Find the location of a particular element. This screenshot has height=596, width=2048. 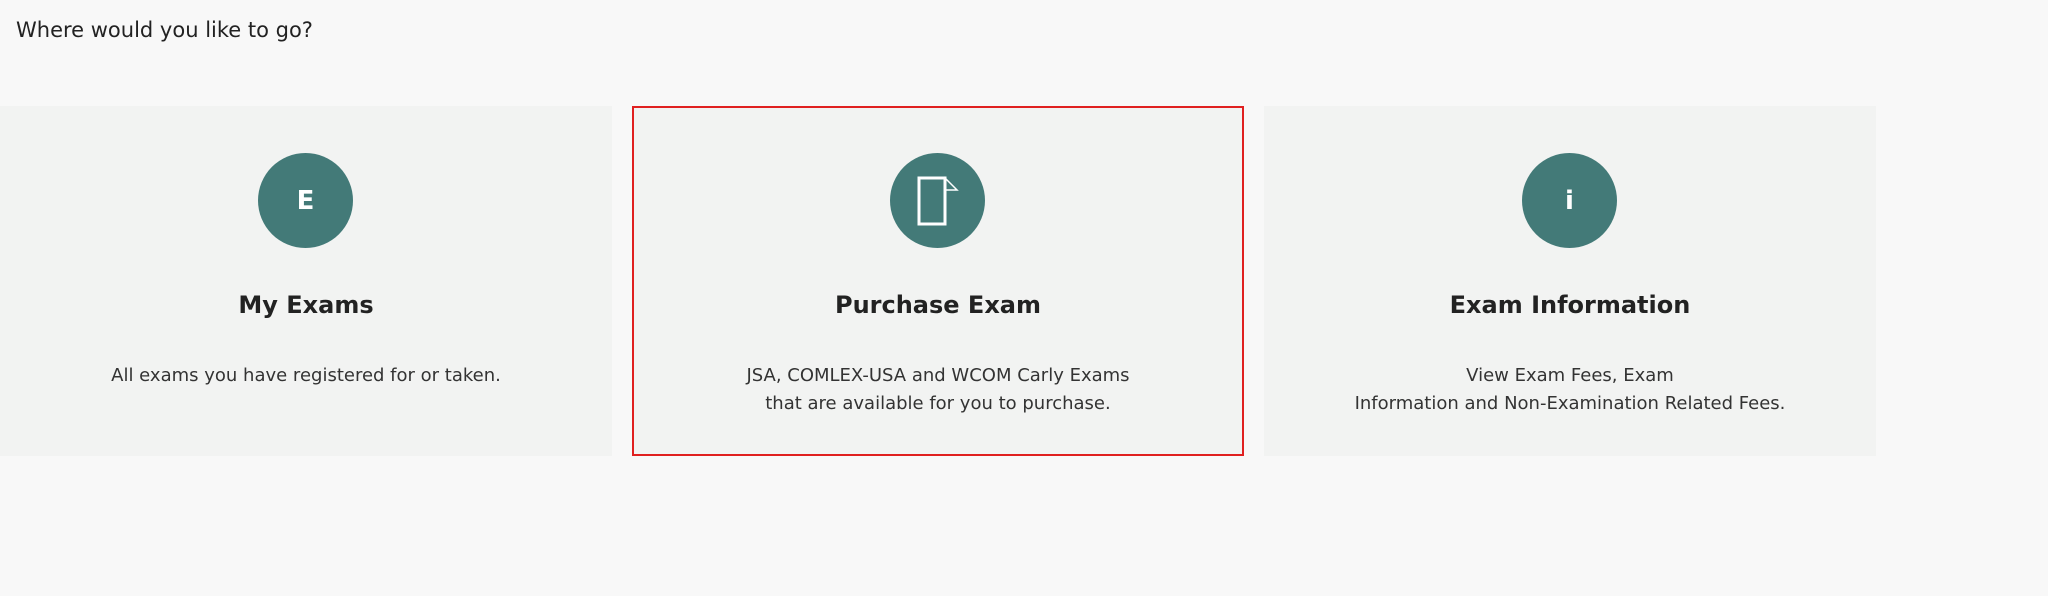

document-icon is located at coordinates (937, 200).